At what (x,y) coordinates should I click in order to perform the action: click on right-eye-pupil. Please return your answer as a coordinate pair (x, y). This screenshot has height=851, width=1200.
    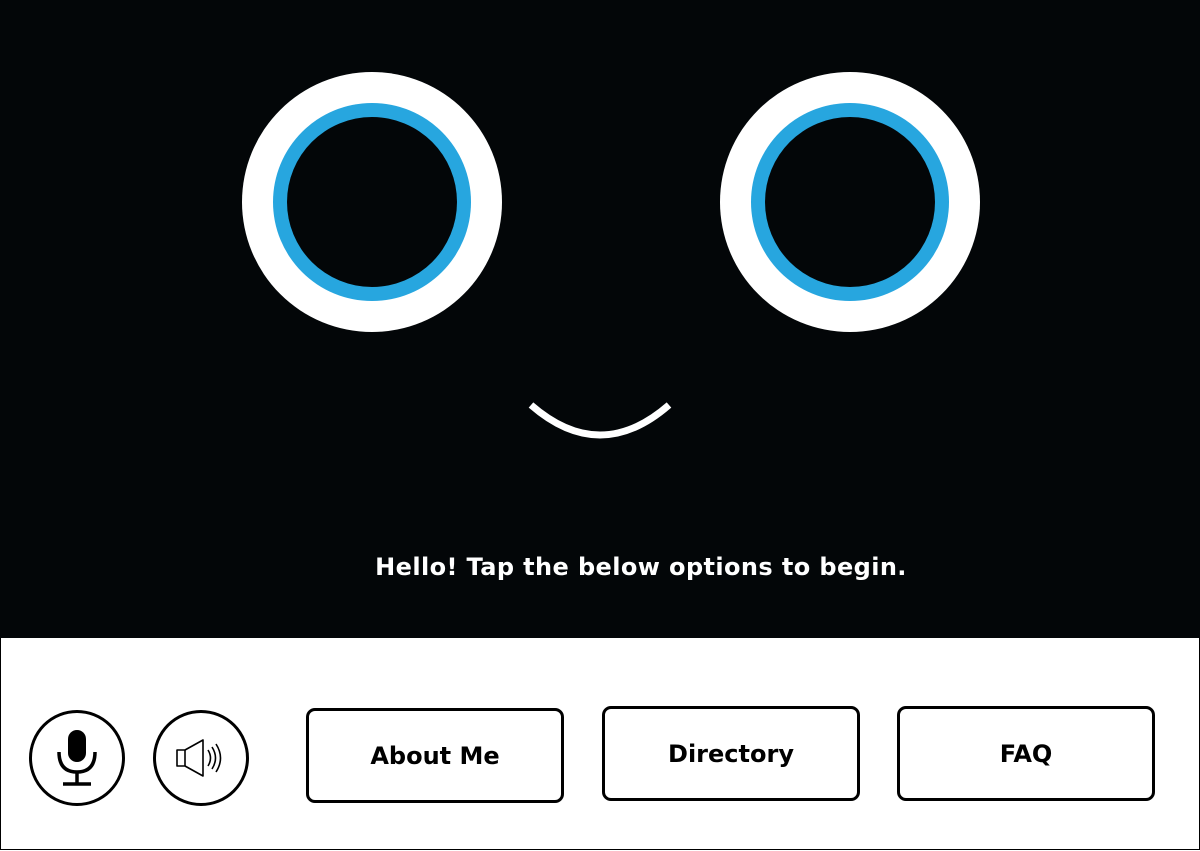
    Looking at the image, I should click on (850, 202).